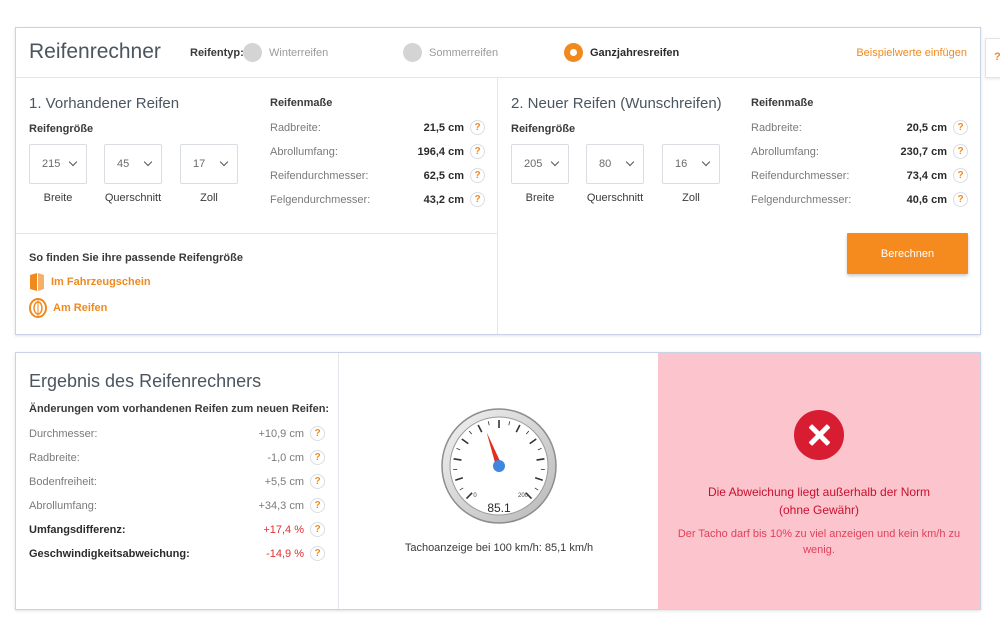 The image size is (1000, 634). What do you see at coordinates (377, 175) in the screenshot?
I see `measure-row: Reifendurchmesser: 62,5 cm ?` at bounding box center [377, 175].